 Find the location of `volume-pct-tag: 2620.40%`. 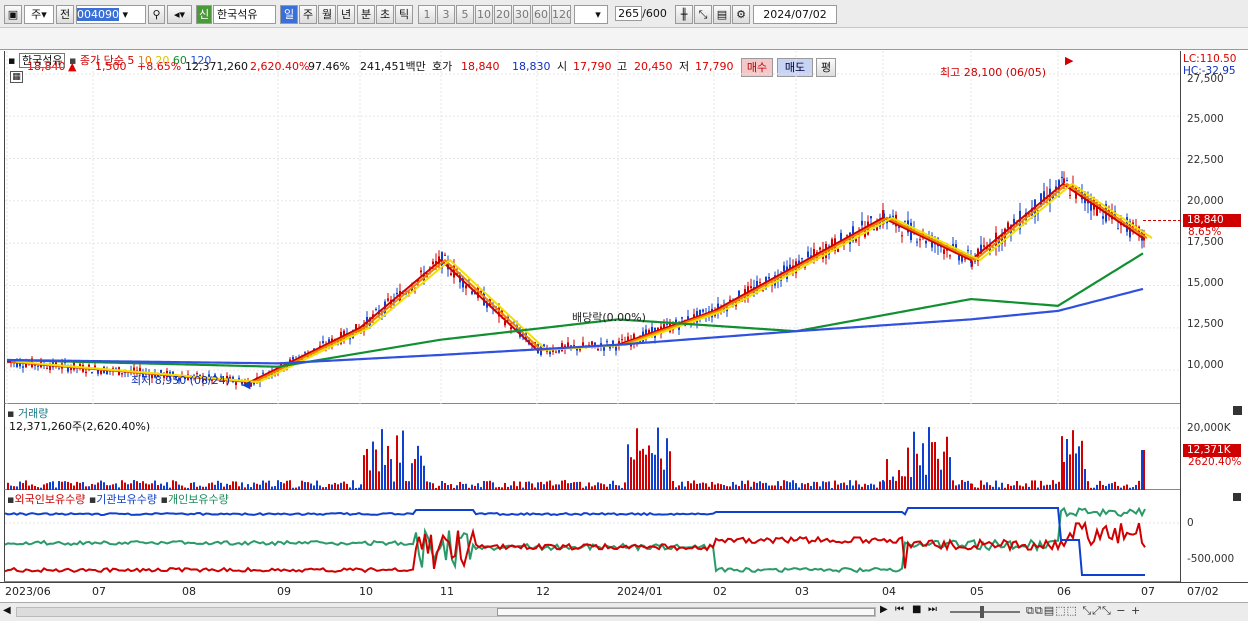

volume-pct-tag: 2620.40% is located at coordinates (1215, 462).